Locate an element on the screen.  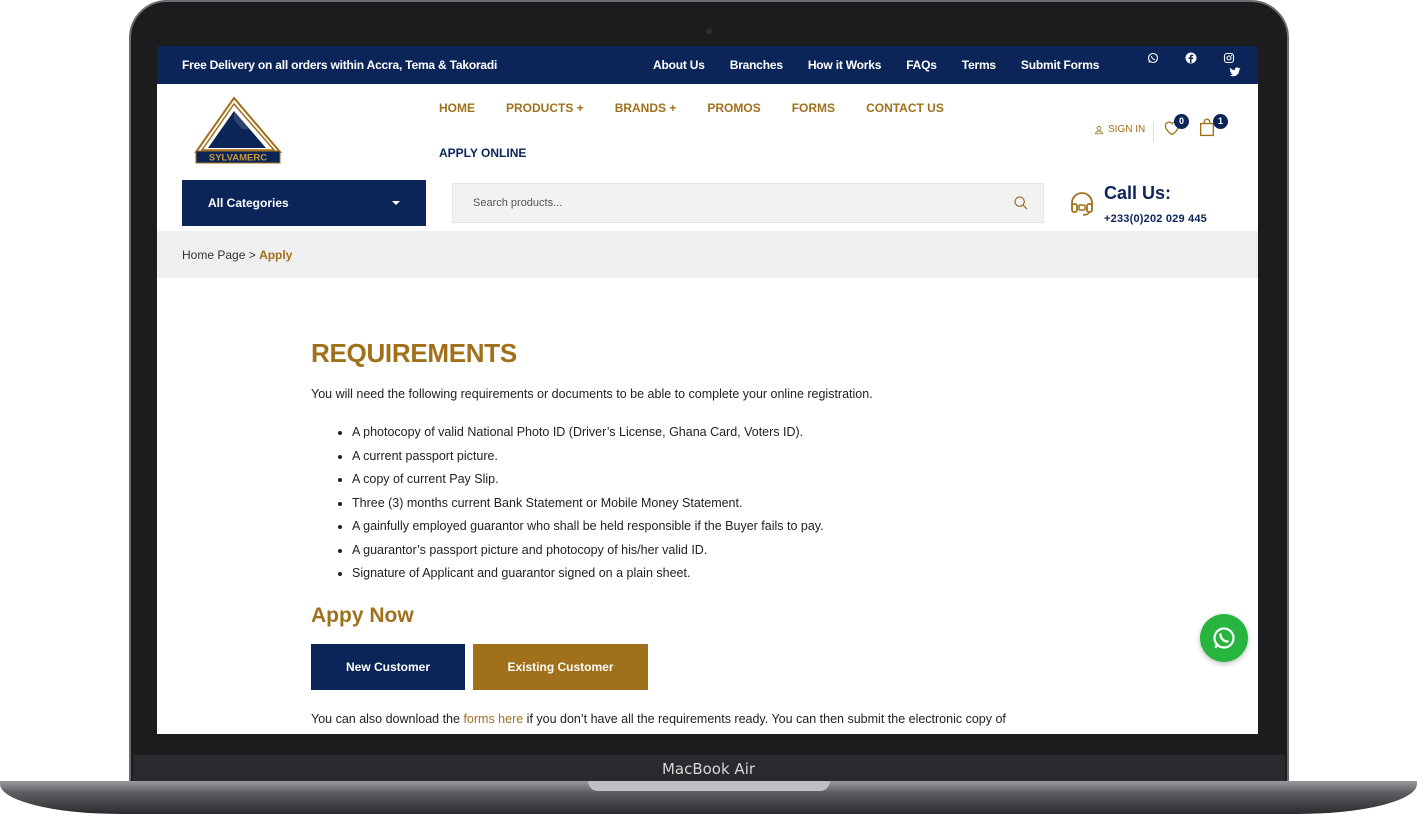
breadcrumb-home: Home Page is located at coordinates (213, 255).